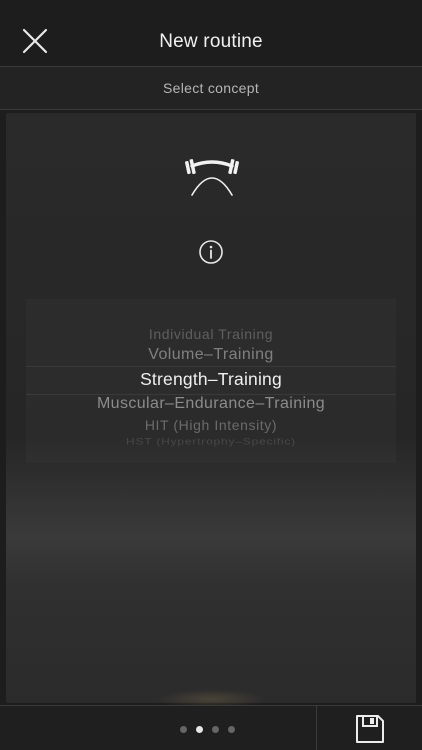 The width and height of the screenshot is (422, 750). I want to click on picker-option-selected: Strength–Training, so click(211, 379).